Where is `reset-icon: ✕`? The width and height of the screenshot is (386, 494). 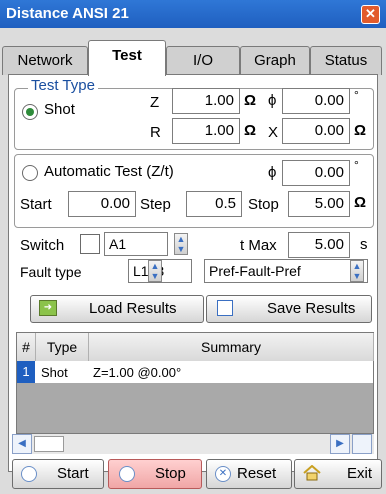
reset-icon: ✕ is located at coordinates (223, 474).